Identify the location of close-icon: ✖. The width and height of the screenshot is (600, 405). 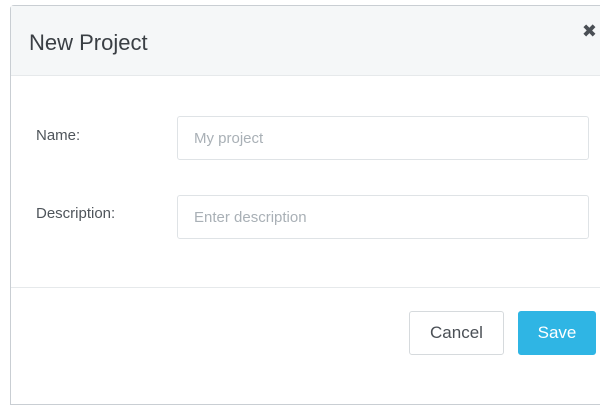
(589, 31).